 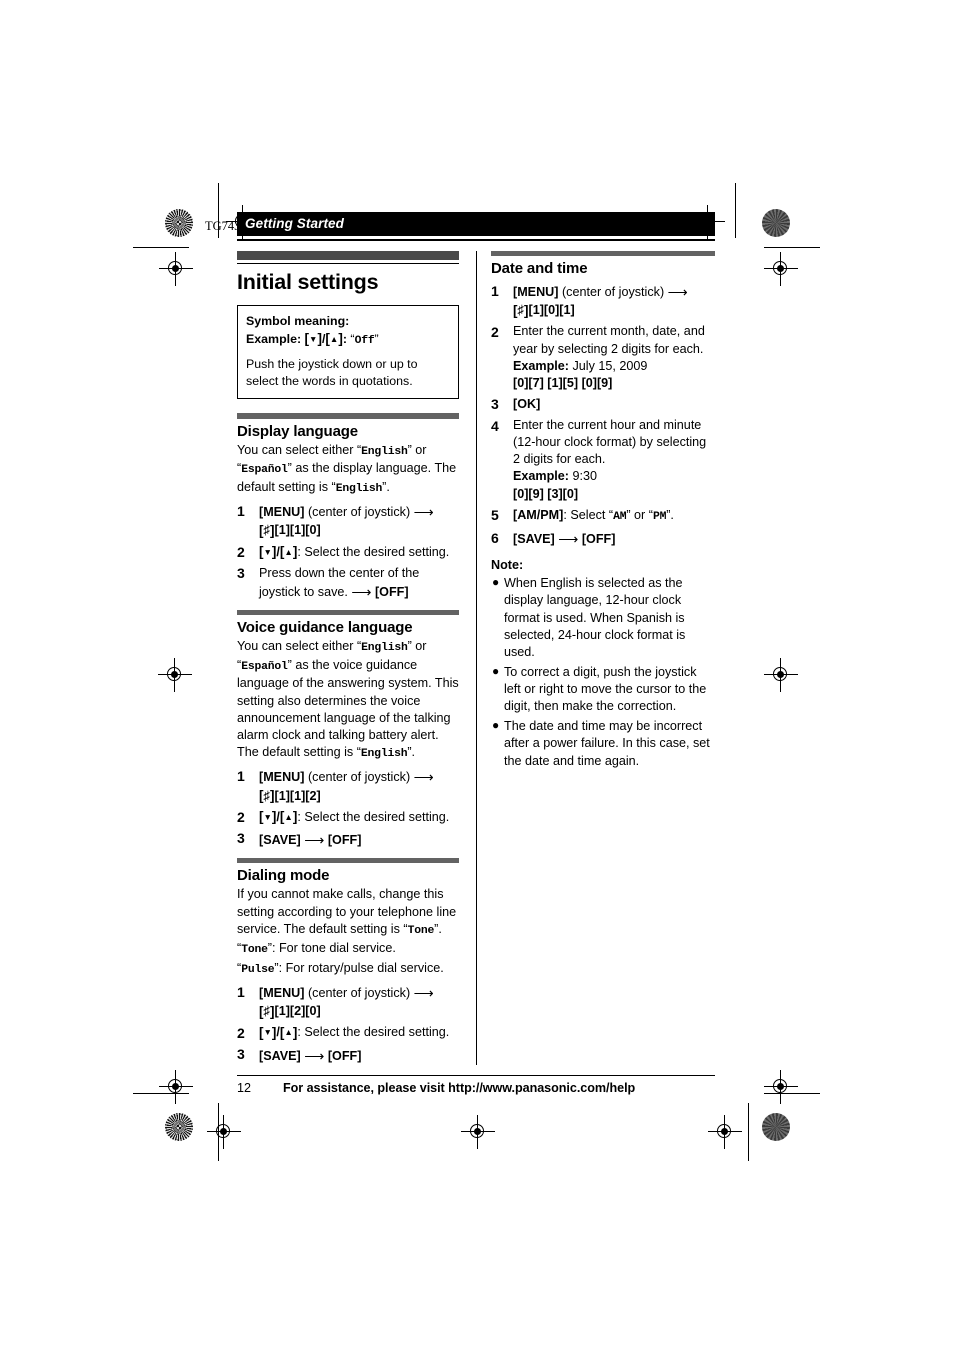 What do you see at coordinates (476, 239) in the screenshot?
I see `running-head-rule` at bounding box center [476, 239].